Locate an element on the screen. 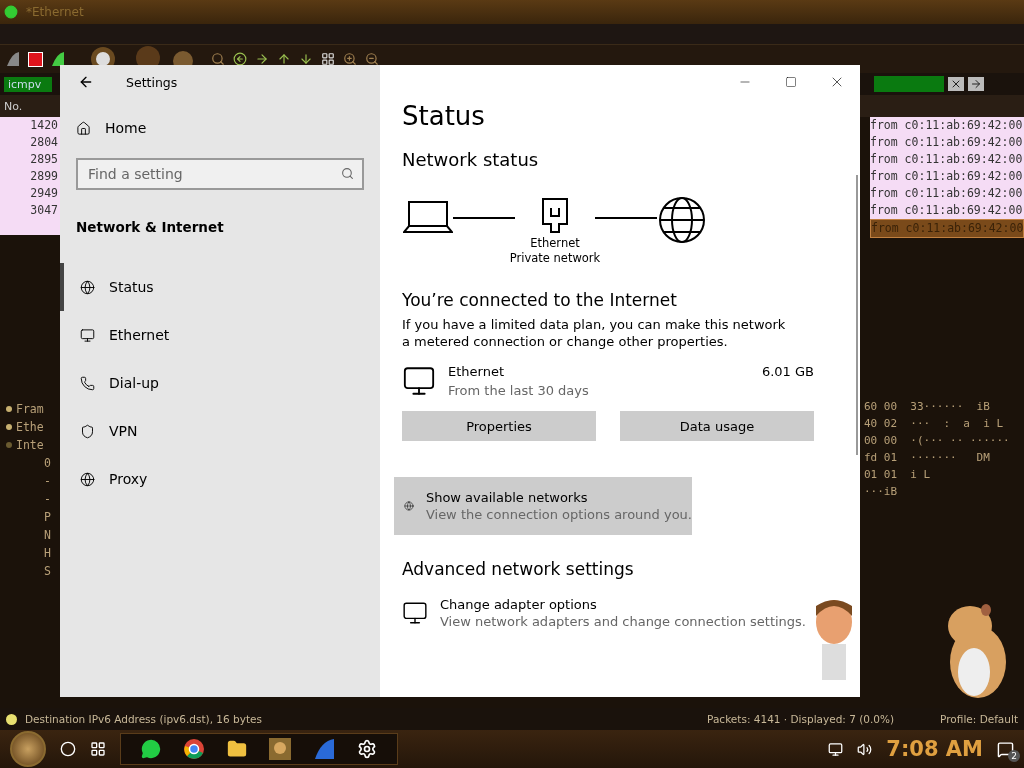 Image resolution: width=1024 pixels, height=768 pixels. packet-count: Packets: 4141 · Displayed: 7 (0.0%) is located at coordinates (801, 719).